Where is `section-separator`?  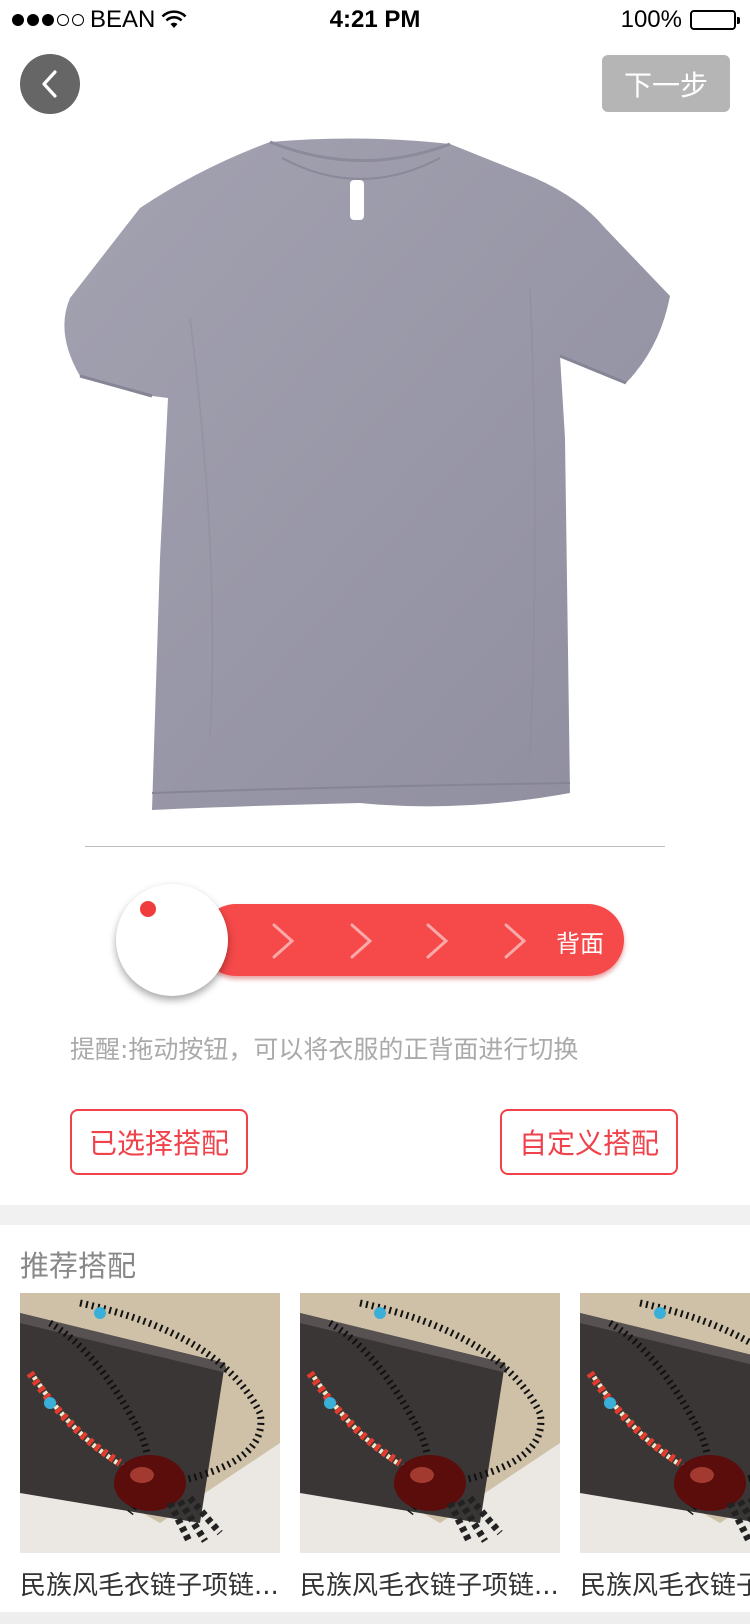 section-separator is located at coordinates (375, 1215).